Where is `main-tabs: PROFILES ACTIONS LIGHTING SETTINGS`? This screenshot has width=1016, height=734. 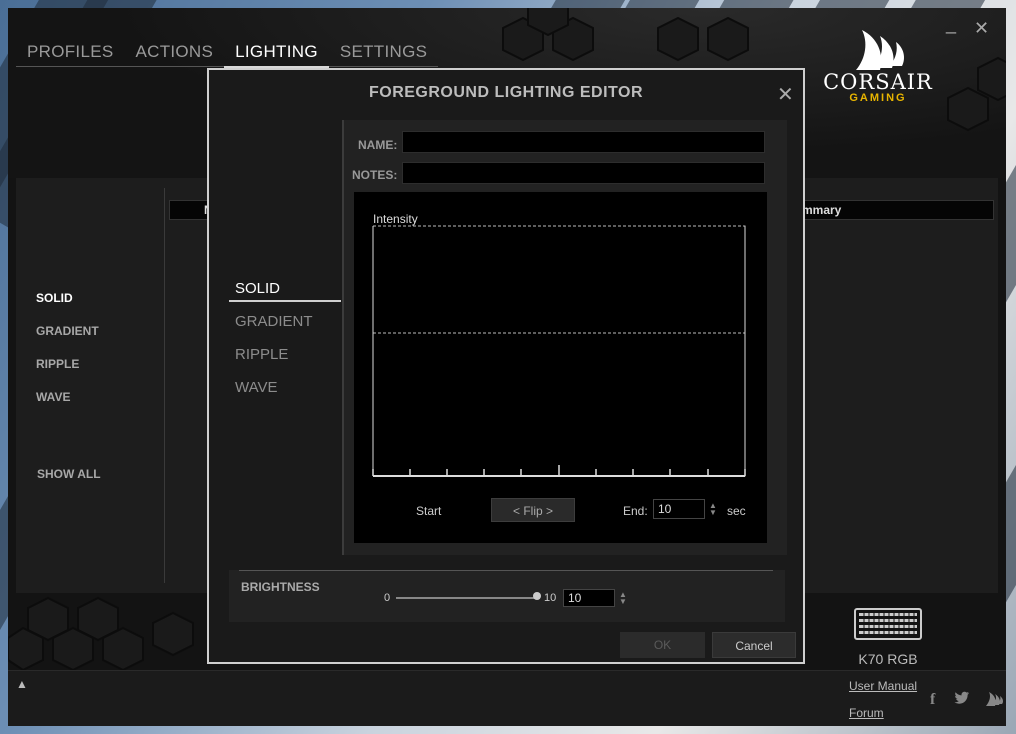 main-tabs: PROFILES ACTIONS LIGHTING SETTINGS is located at coordinates (227, 55).